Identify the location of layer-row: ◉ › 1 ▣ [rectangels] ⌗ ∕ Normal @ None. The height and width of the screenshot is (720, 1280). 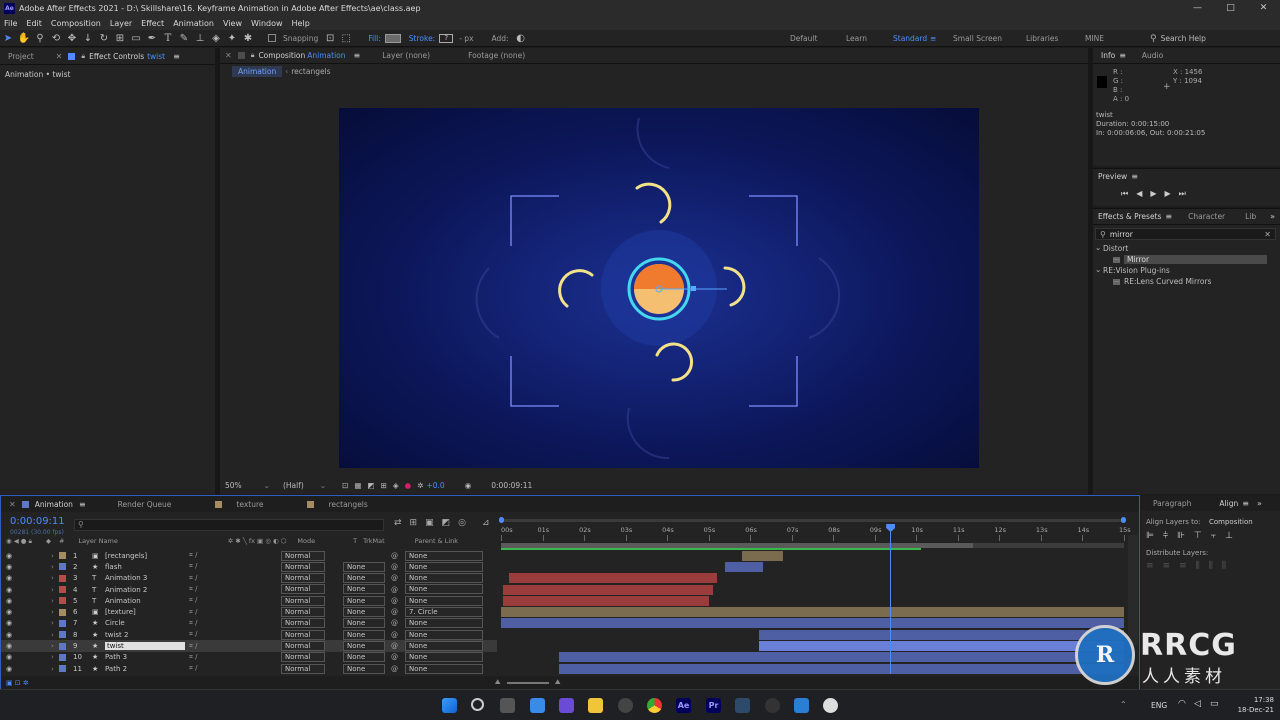
(249, 555).